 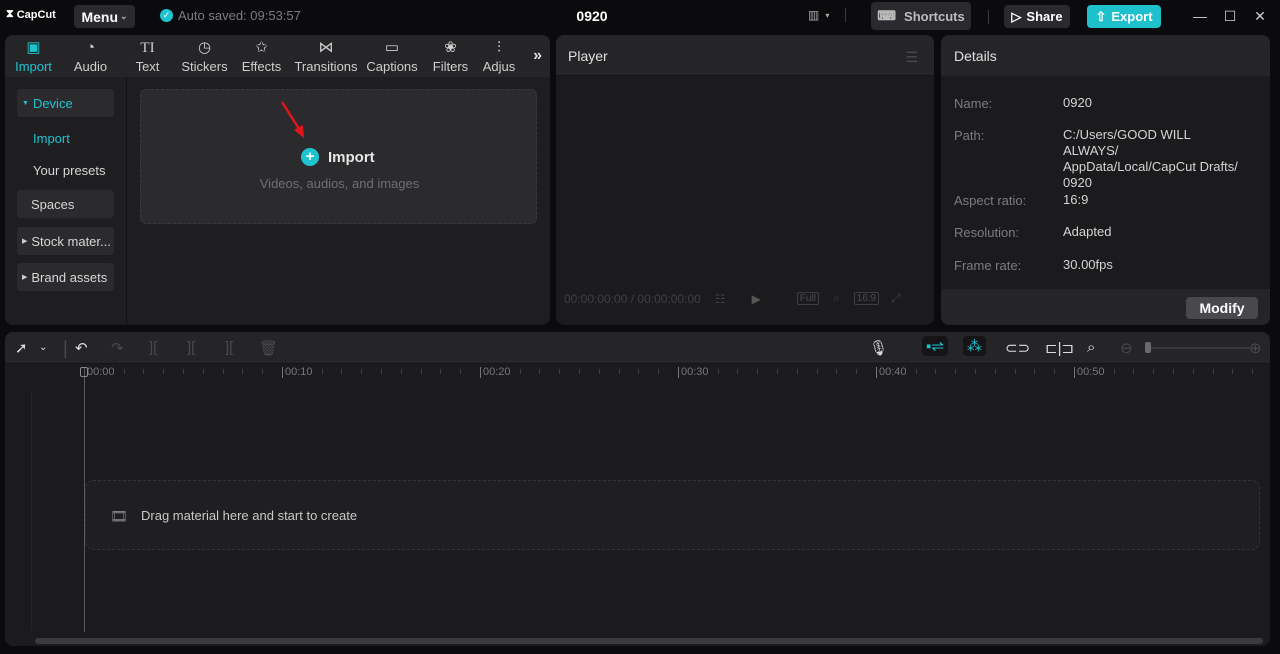 What do you see at coordinates (887, 15) in the screenshot?
I see `keyboard-icon: ⌨` at bounding box center [887, 15].